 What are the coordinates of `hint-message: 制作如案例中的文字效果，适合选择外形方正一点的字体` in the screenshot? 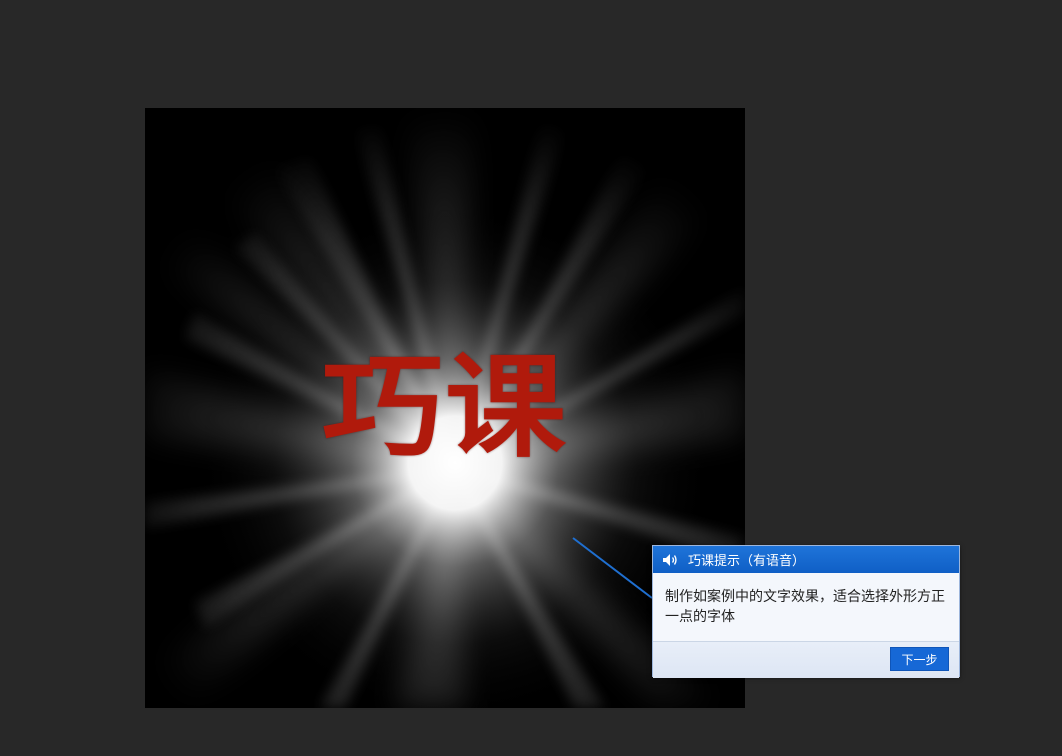 It's located at (806, 607).